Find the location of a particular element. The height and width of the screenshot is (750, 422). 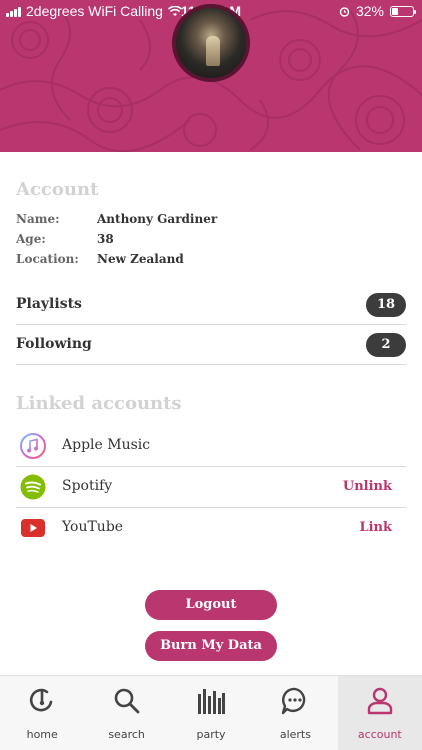

alarm-icon is located at coordinates (344, 11).